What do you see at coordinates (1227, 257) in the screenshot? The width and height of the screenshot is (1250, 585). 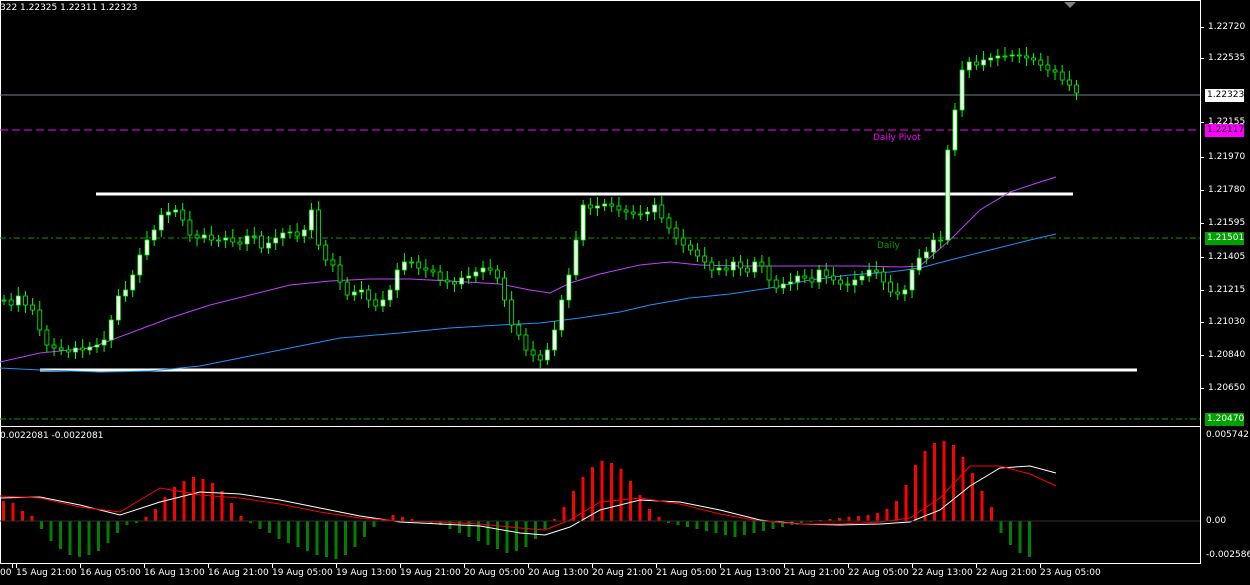 I see `price-tick-label: 1.21405` at bounding box center [1227, 257].